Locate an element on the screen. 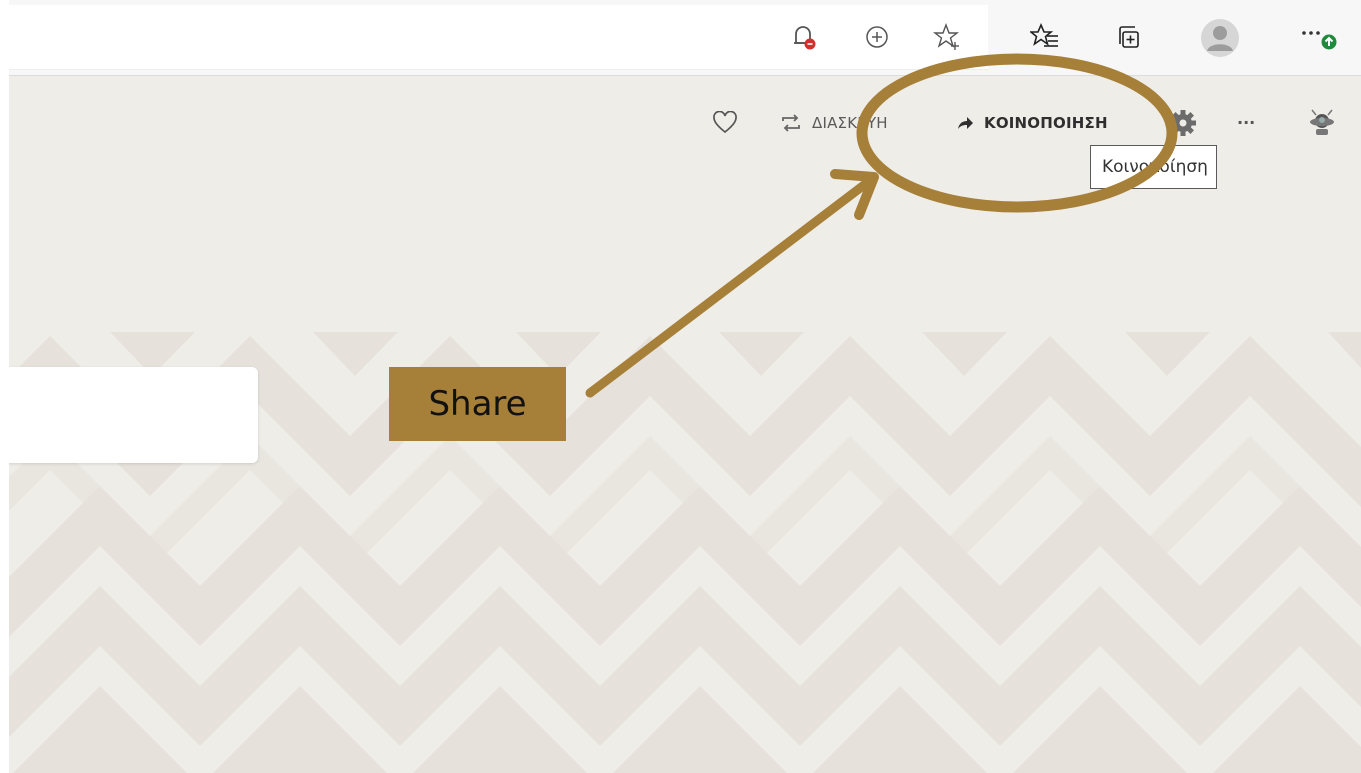  pointer-arrow-shaft is located at coordinates (729, 287).